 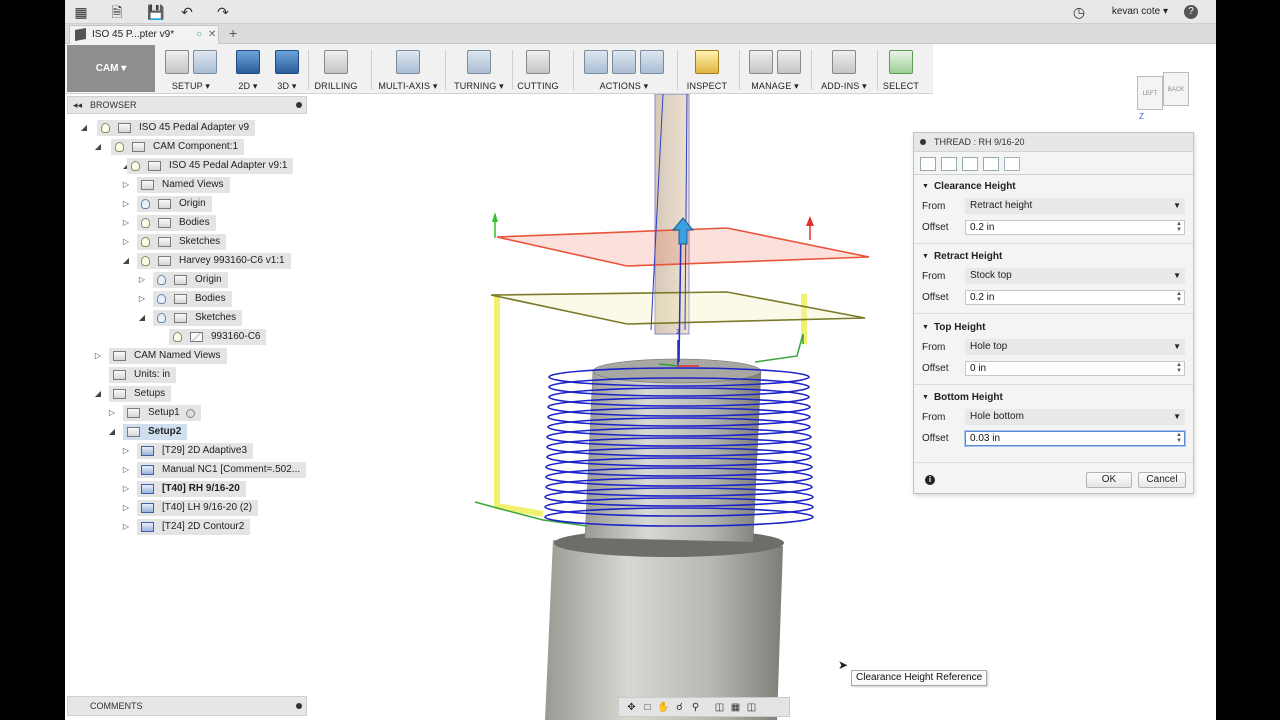 What do you see at coordinates (1053, 142) in the screenshot?
I see `dialog-title-bar: THREAD : RH 9/16-20` at bounding box center [1053, 142].